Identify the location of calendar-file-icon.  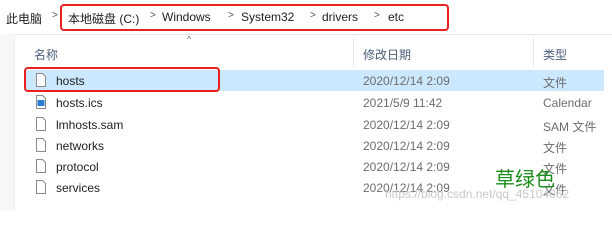
(41, 102).